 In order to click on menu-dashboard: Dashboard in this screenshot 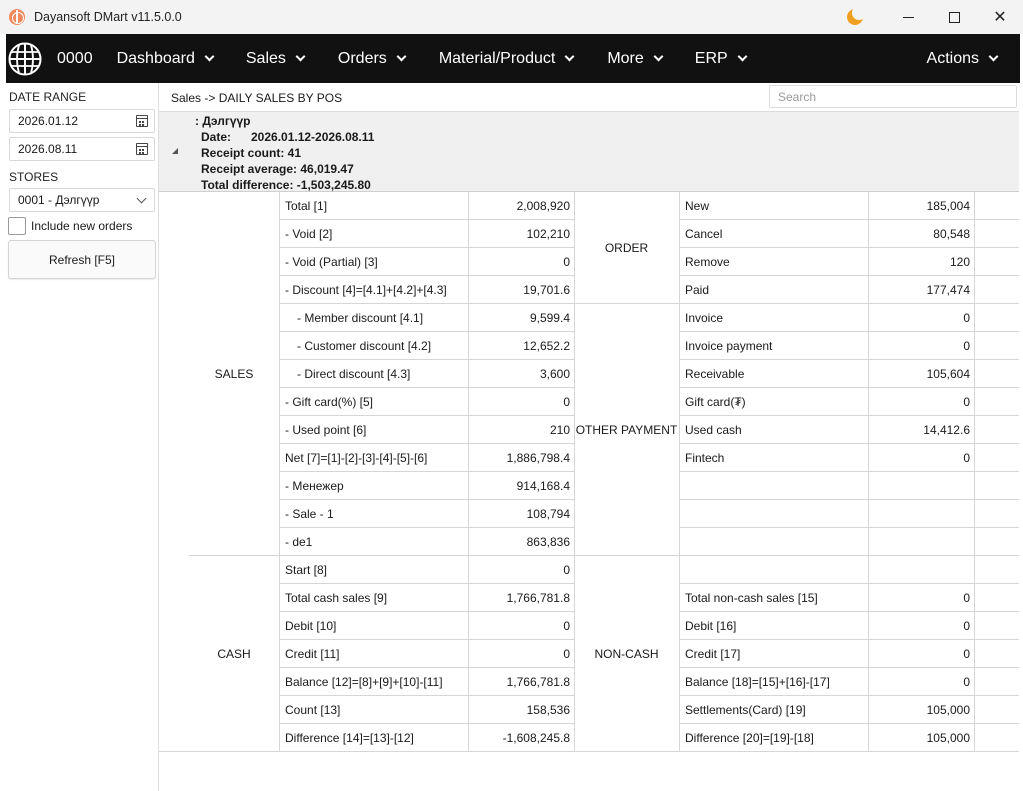, I will do `click(165, 58)`.